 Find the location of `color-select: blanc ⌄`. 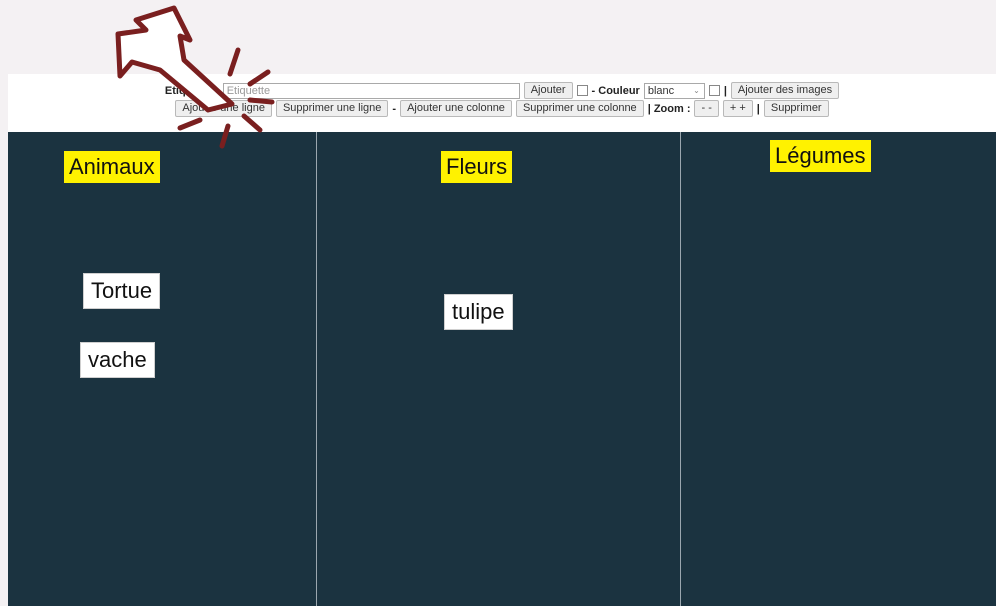

color-select: blanc ⌄ is located at coordinates (674, 90).